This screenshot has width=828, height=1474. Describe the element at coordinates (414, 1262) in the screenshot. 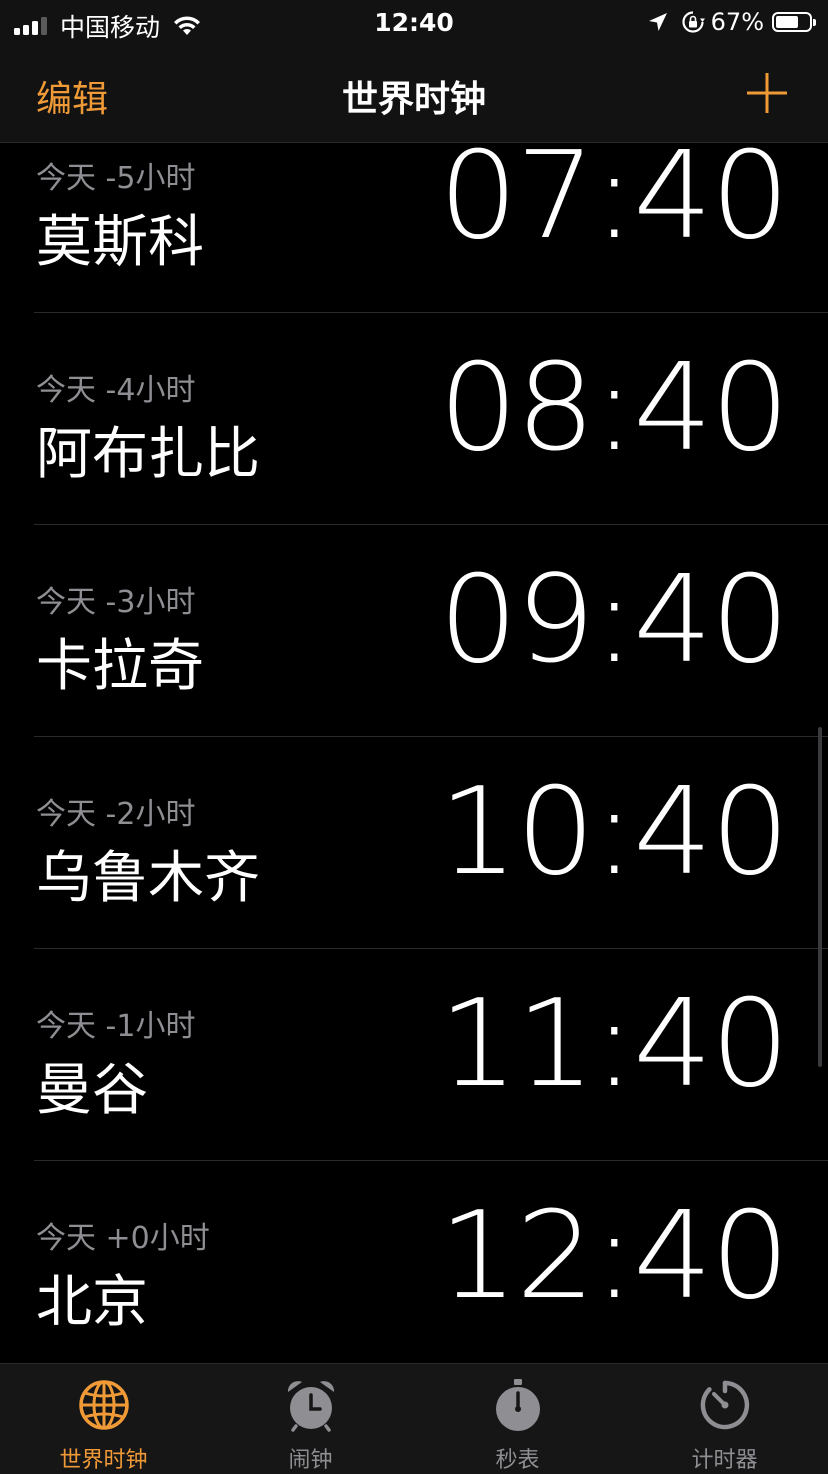

I see `clock-row-beijing: 今天 +0小时 北京 12:40` at that location.